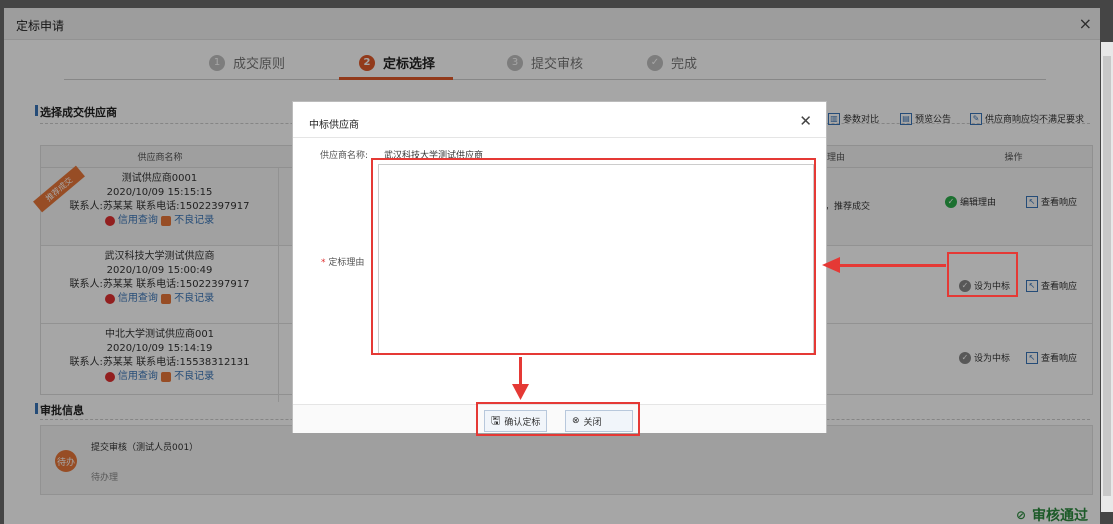 This screenshot has height=524, width=1113. Describe the element at coordinates (982, 274) in the screenshot. I see `highlight-set-winner` at that location.